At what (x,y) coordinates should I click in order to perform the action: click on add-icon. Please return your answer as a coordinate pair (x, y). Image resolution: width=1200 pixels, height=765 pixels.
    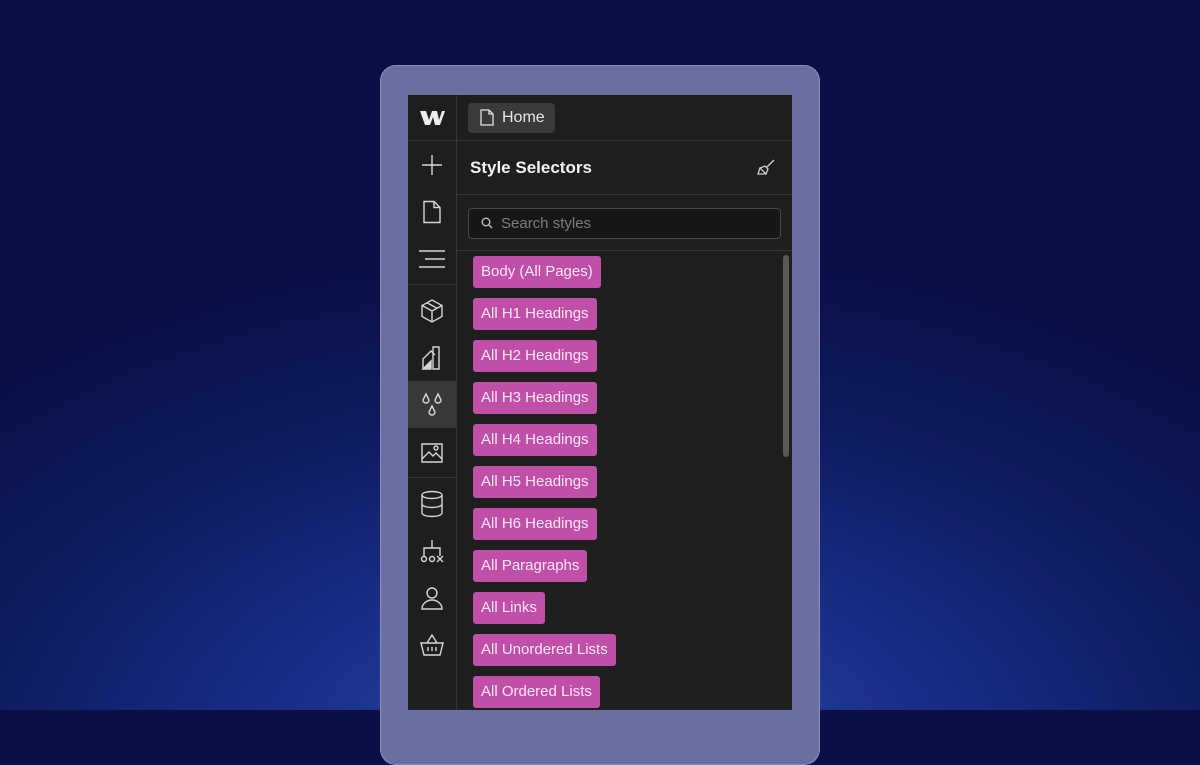
    Looking at the image, I should click on (432, 164).